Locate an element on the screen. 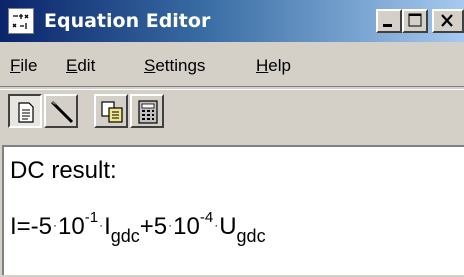 The width and height of the screenshot is (464, 277). eq-subscript-2: gdc is located at coordinates (251, 236).